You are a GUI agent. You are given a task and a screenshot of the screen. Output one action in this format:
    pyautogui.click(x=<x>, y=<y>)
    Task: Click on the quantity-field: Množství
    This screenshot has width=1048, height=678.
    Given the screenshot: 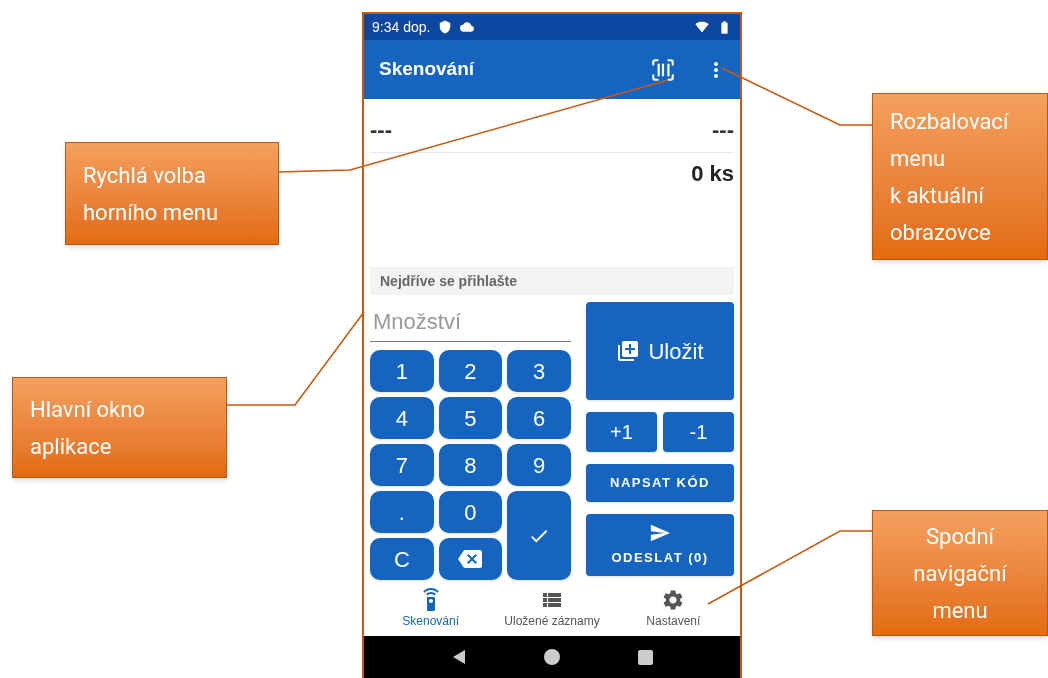 What is the action you would take?
    pyautogui.click(x=470, y=322)
    